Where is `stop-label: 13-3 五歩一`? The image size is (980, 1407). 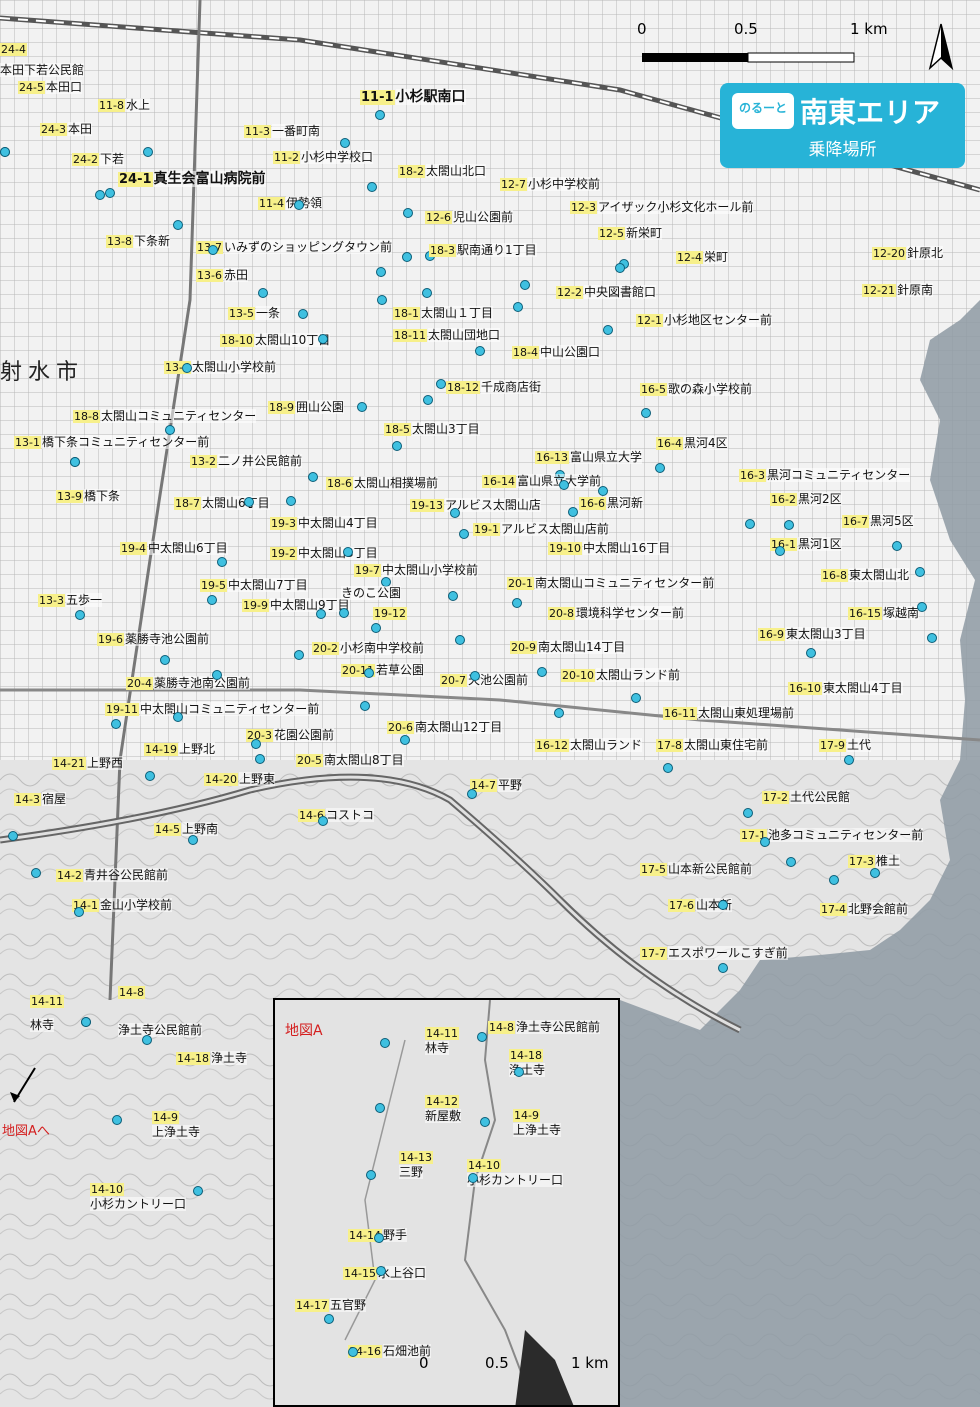
stop-label: 13-3 五歩一 is located at coordinates (70, 600).